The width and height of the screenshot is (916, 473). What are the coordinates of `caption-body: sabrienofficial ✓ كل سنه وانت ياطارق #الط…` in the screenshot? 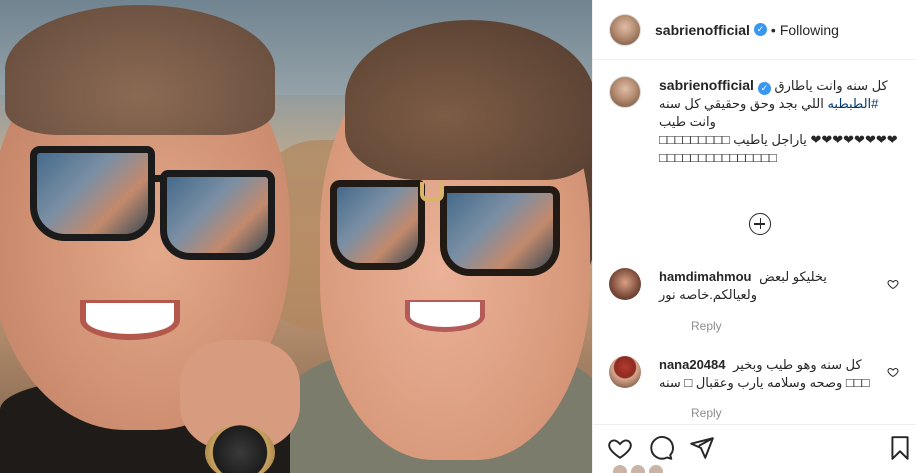 It's located at (779, 121).